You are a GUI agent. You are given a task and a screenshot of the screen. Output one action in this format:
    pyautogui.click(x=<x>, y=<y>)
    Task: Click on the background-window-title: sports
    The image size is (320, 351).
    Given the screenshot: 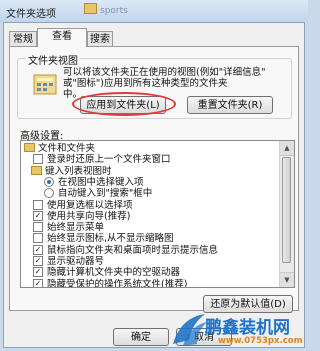 What is the action you would take?
    pyautogui.click(x=106, y=9)
    